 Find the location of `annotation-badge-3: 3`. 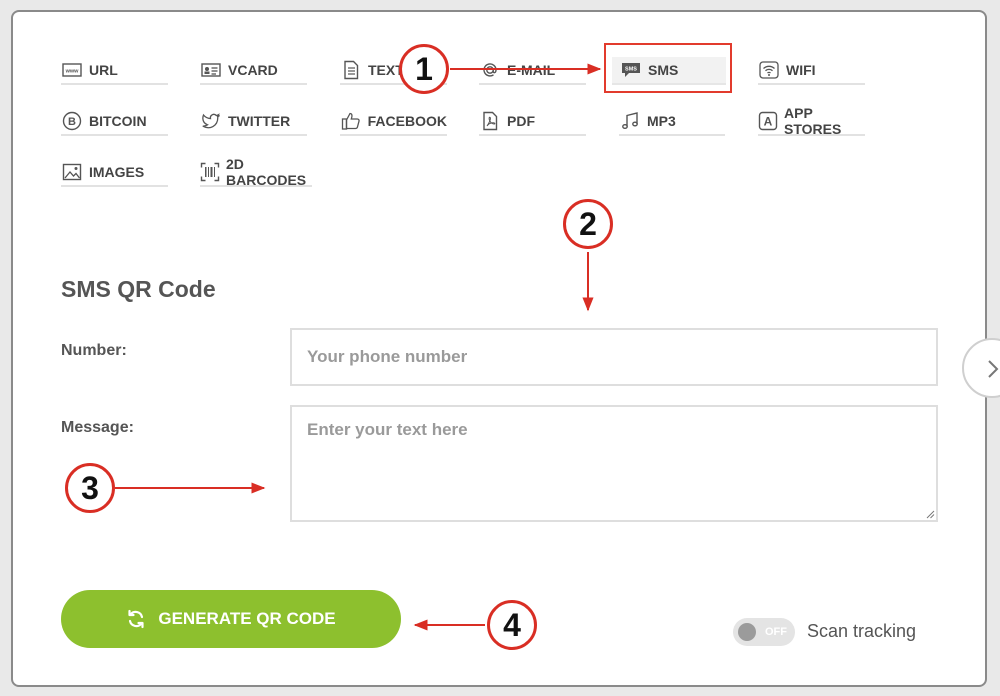

annotation-badge-3: 3 is located at coordinates (90, 488).